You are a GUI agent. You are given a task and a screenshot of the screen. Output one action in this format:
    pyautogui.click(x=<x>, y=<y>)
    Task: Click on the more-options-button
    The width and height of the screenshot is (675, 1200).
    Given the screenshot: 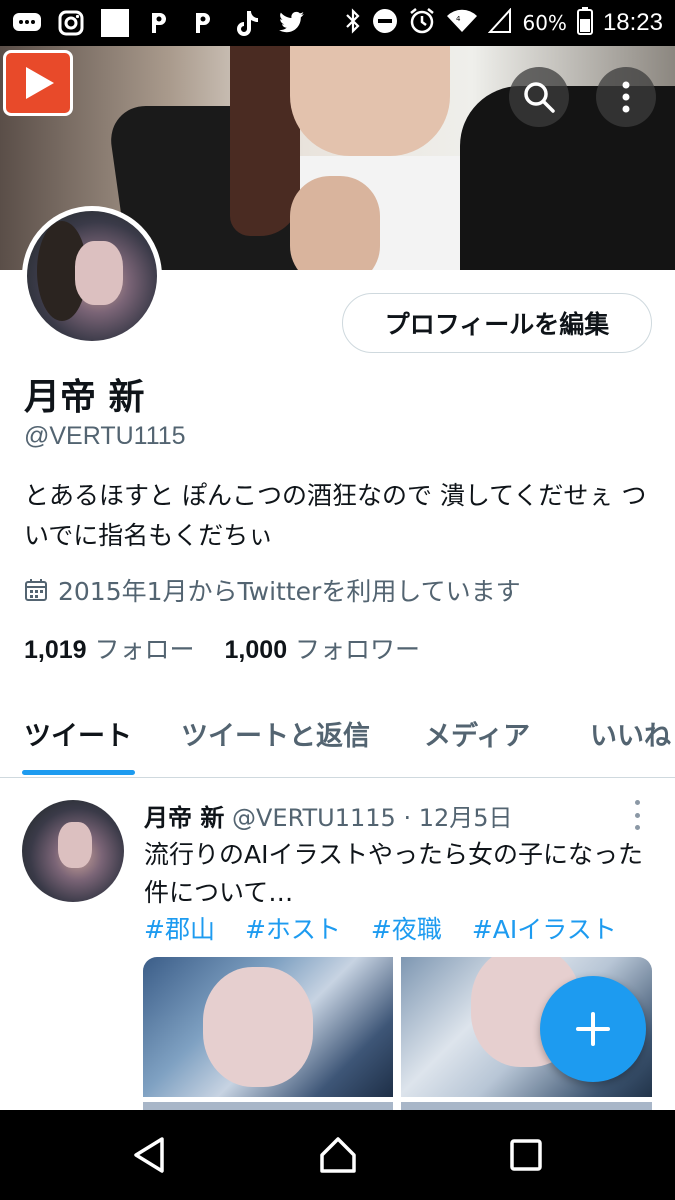 What is the action you would take?
    pyautogui.click(x=626, y=97)
    